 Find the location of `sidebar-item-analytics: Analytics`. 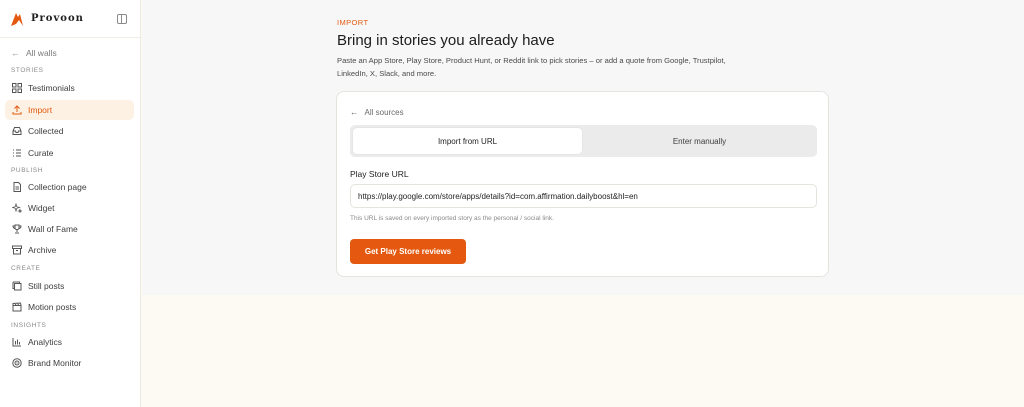

sidebar-item-analytics: Analytics is located at coordinates (69, 342).